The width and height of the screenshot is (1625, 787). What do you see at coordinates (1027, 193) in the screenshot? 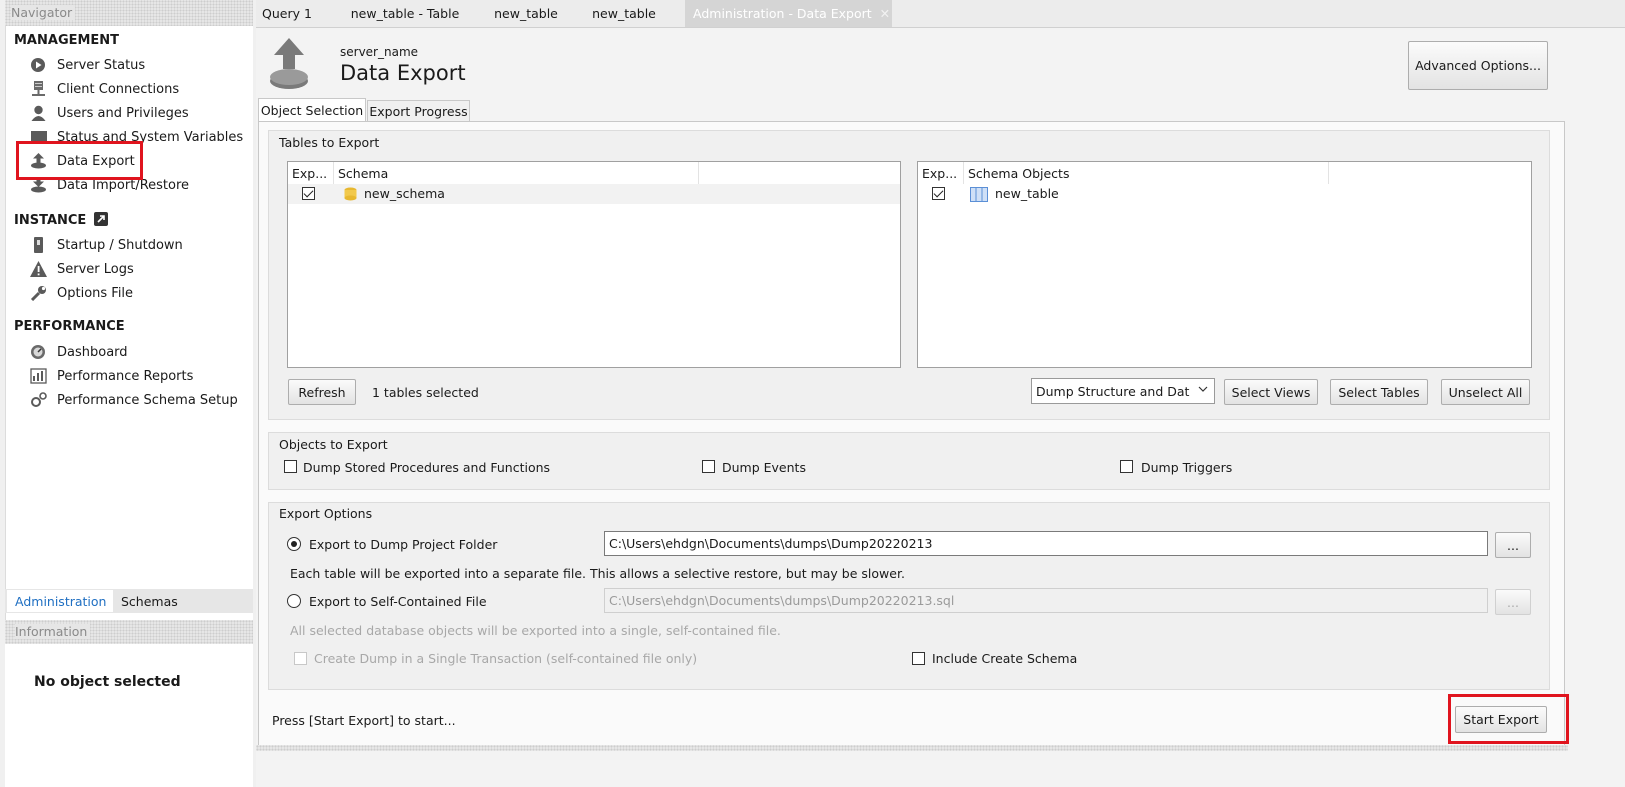
I see `object-name: new_table` at bounding box center [1027, 193].